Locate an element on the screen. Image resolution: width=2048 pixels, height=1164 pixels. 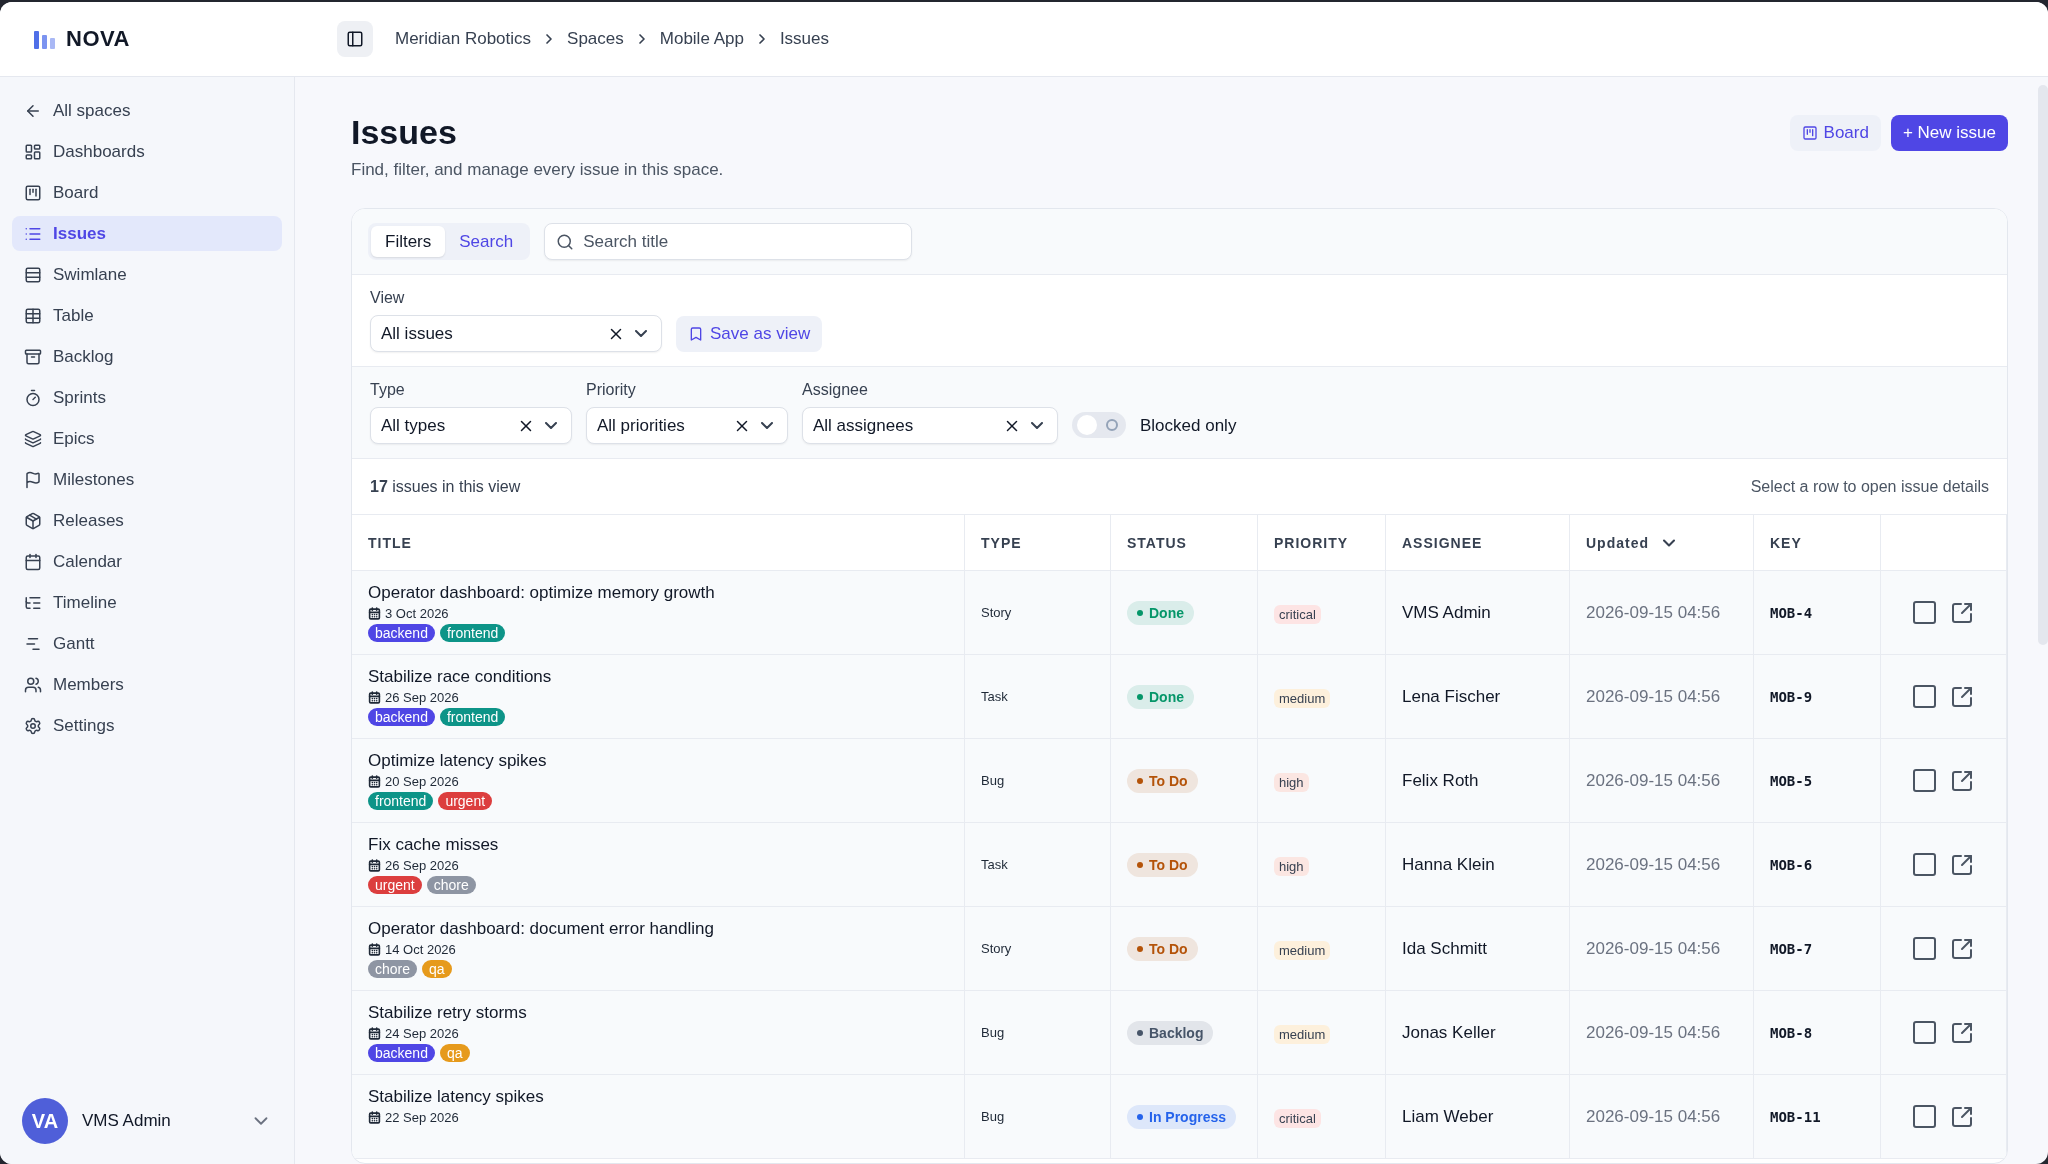
breadcrumb-link: Issues is located at coordinates (804, 39).